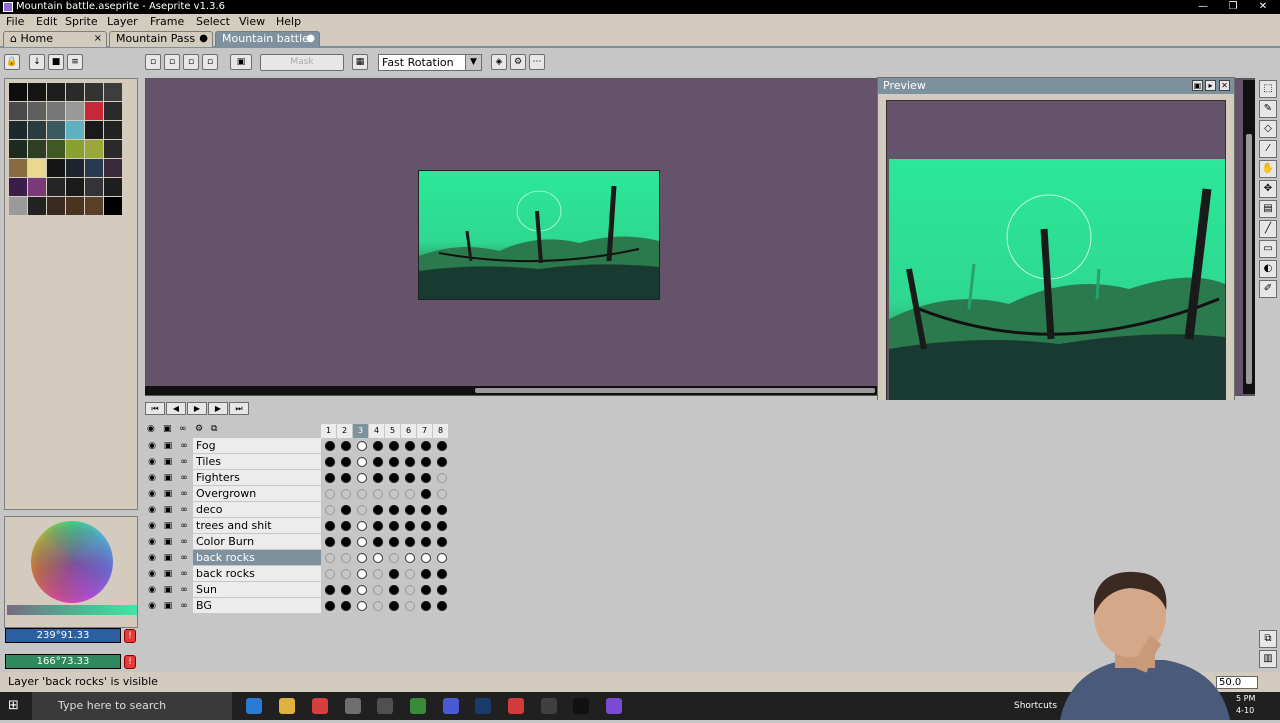 Image resolution: width=1280 pixels, height=723 pixels. Describe the element at coordinates (1268, 209) in the screenshot. I see `gradient-tool-icon: ▤` at that location.